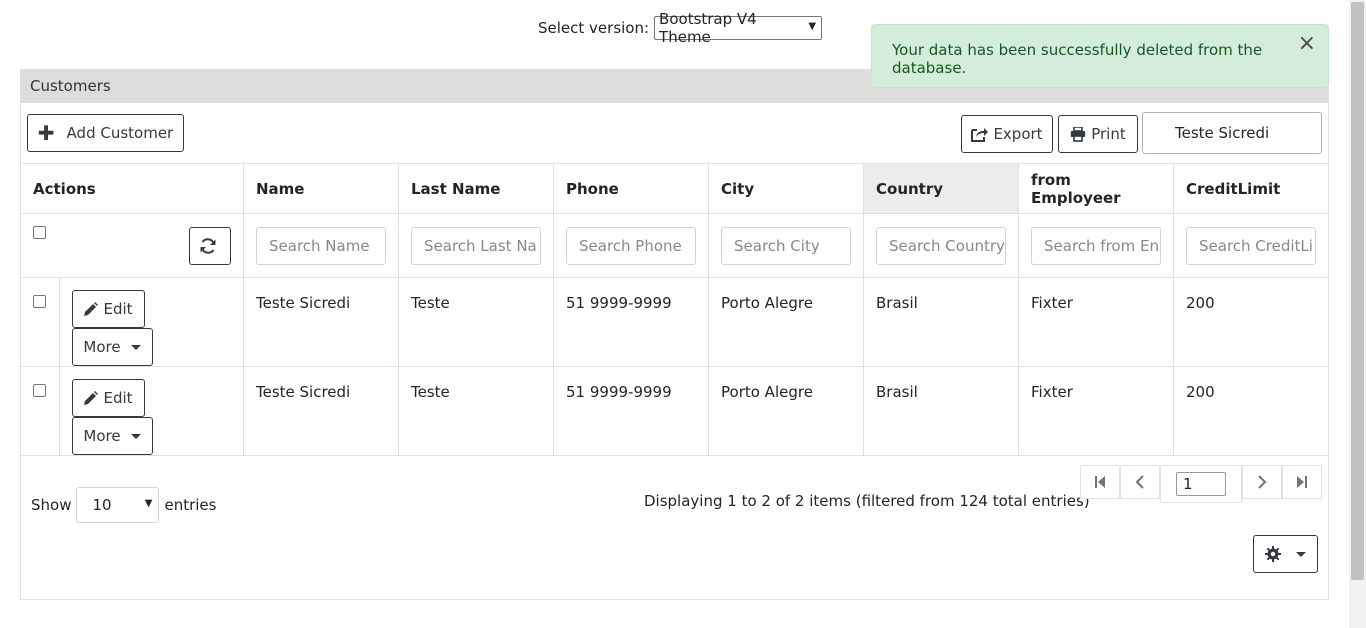 The height and width of the screenshot is (628, 1366). I want to click on column-header-last-name: Last Name, so click(476, 188).